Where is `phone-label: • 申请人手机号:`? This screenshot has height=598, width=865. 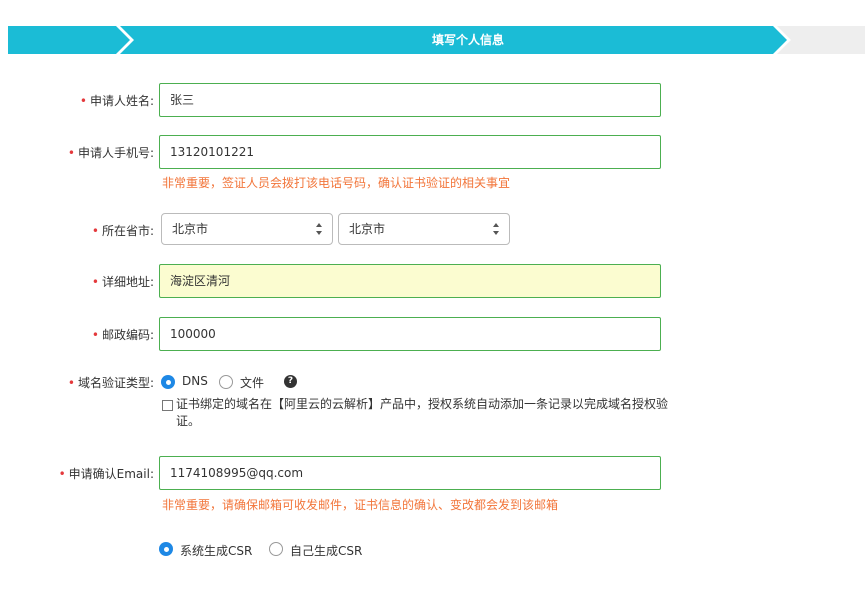
phone-label: • 申请人手机号: is located at coordinates (110, 153).